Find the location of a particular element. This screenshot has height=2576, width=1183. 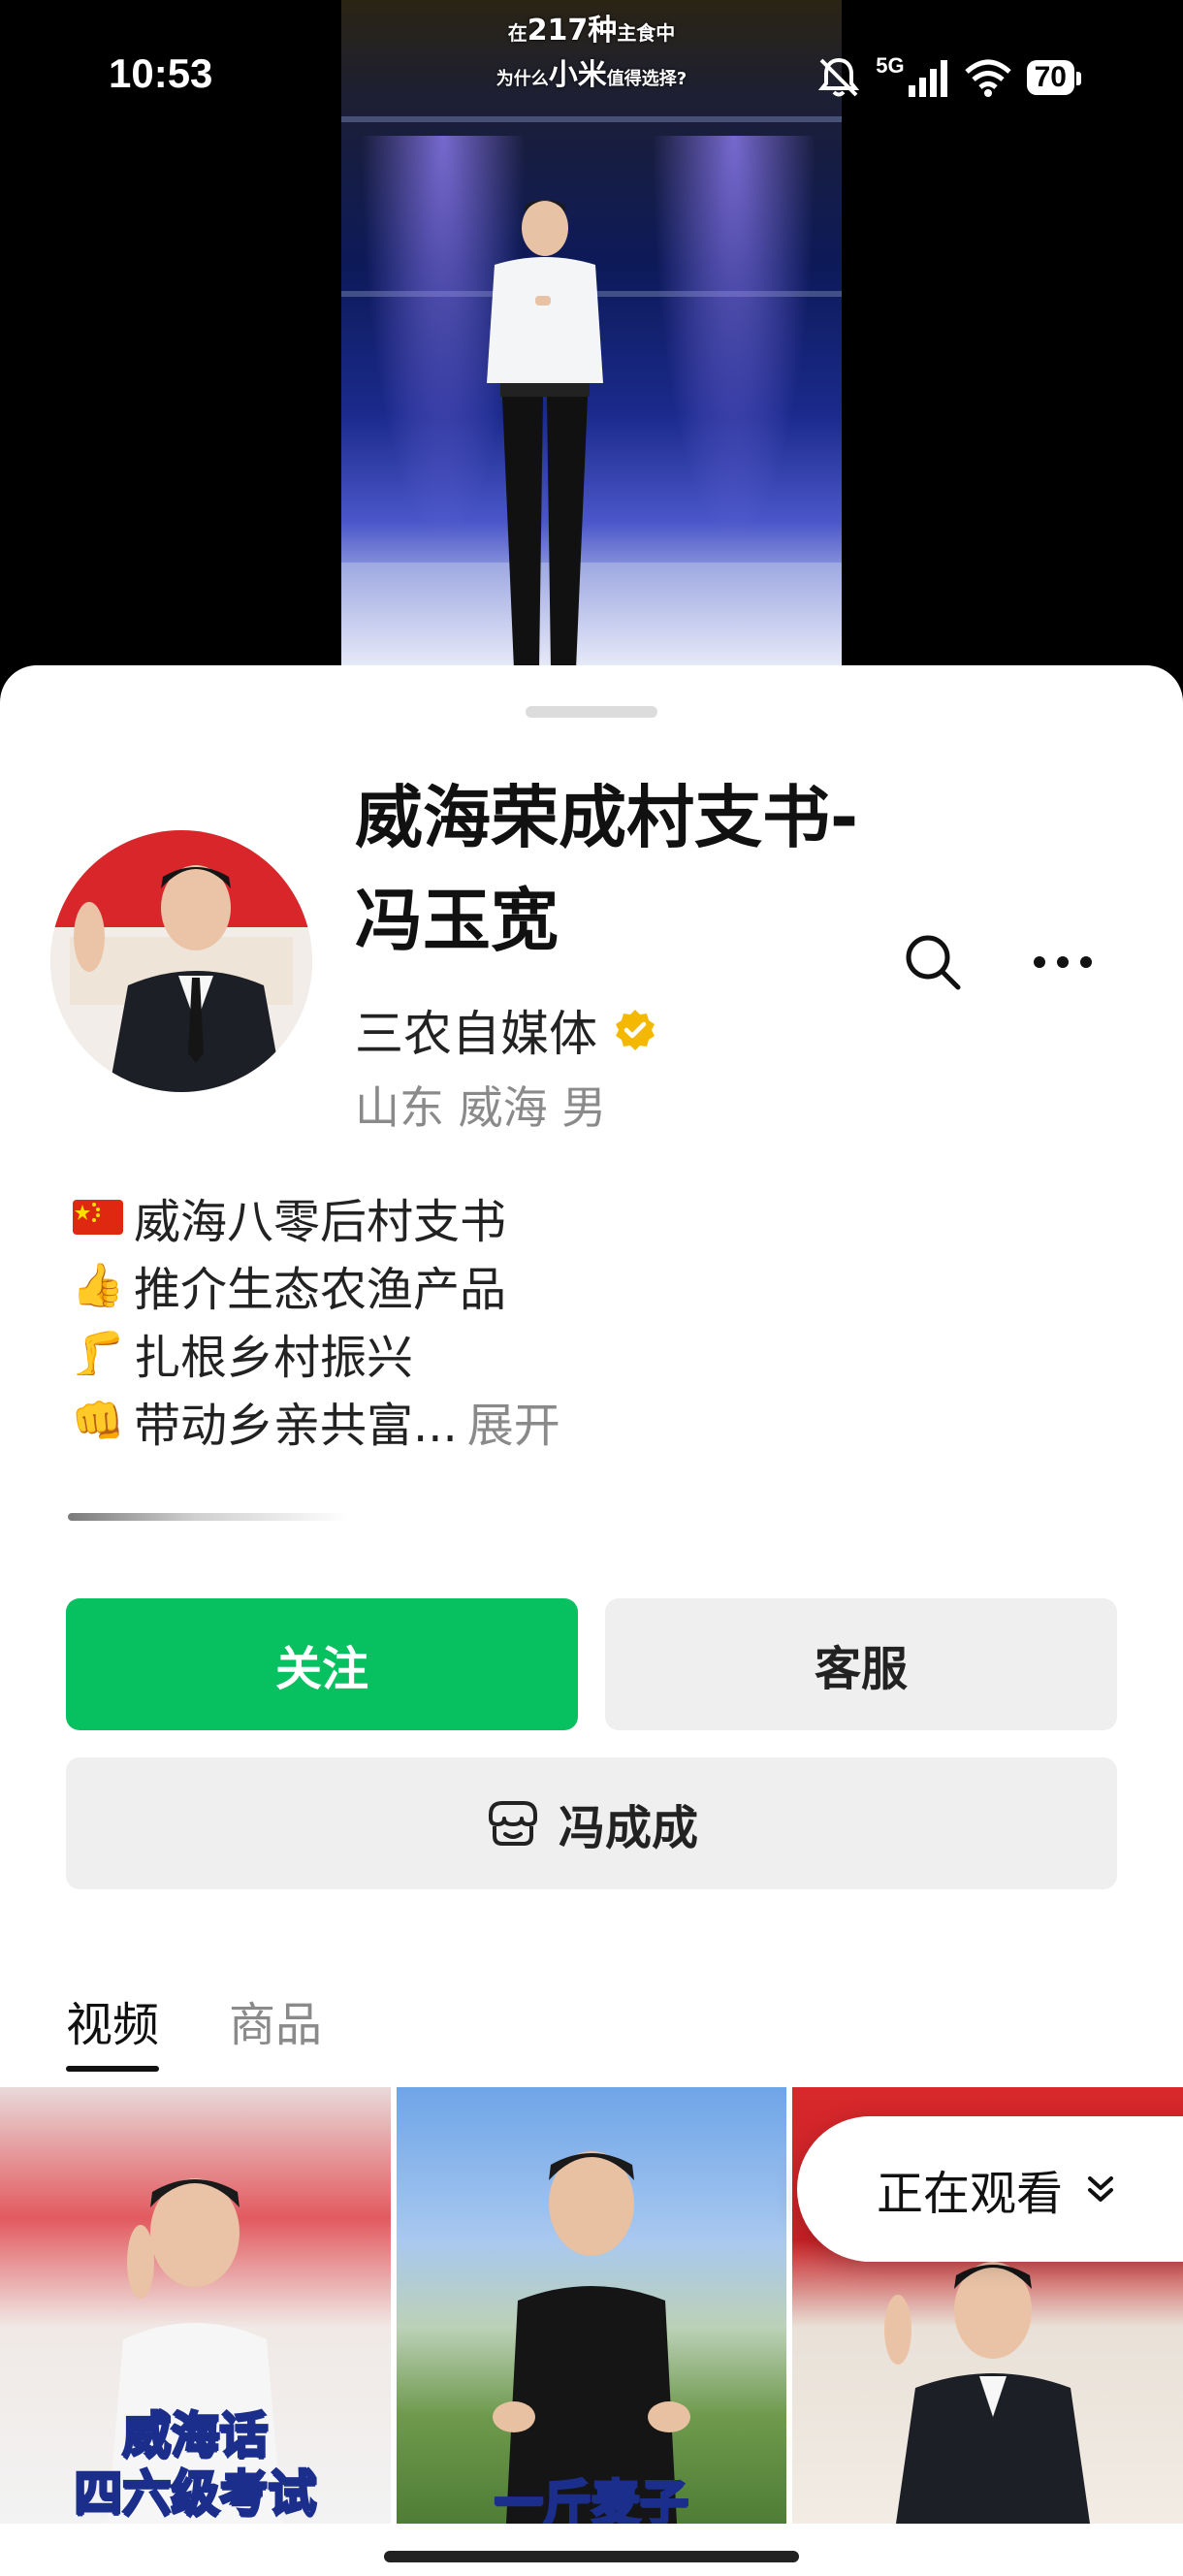

category-row: 三农自媒体 is located at coordinates (506, 1030).